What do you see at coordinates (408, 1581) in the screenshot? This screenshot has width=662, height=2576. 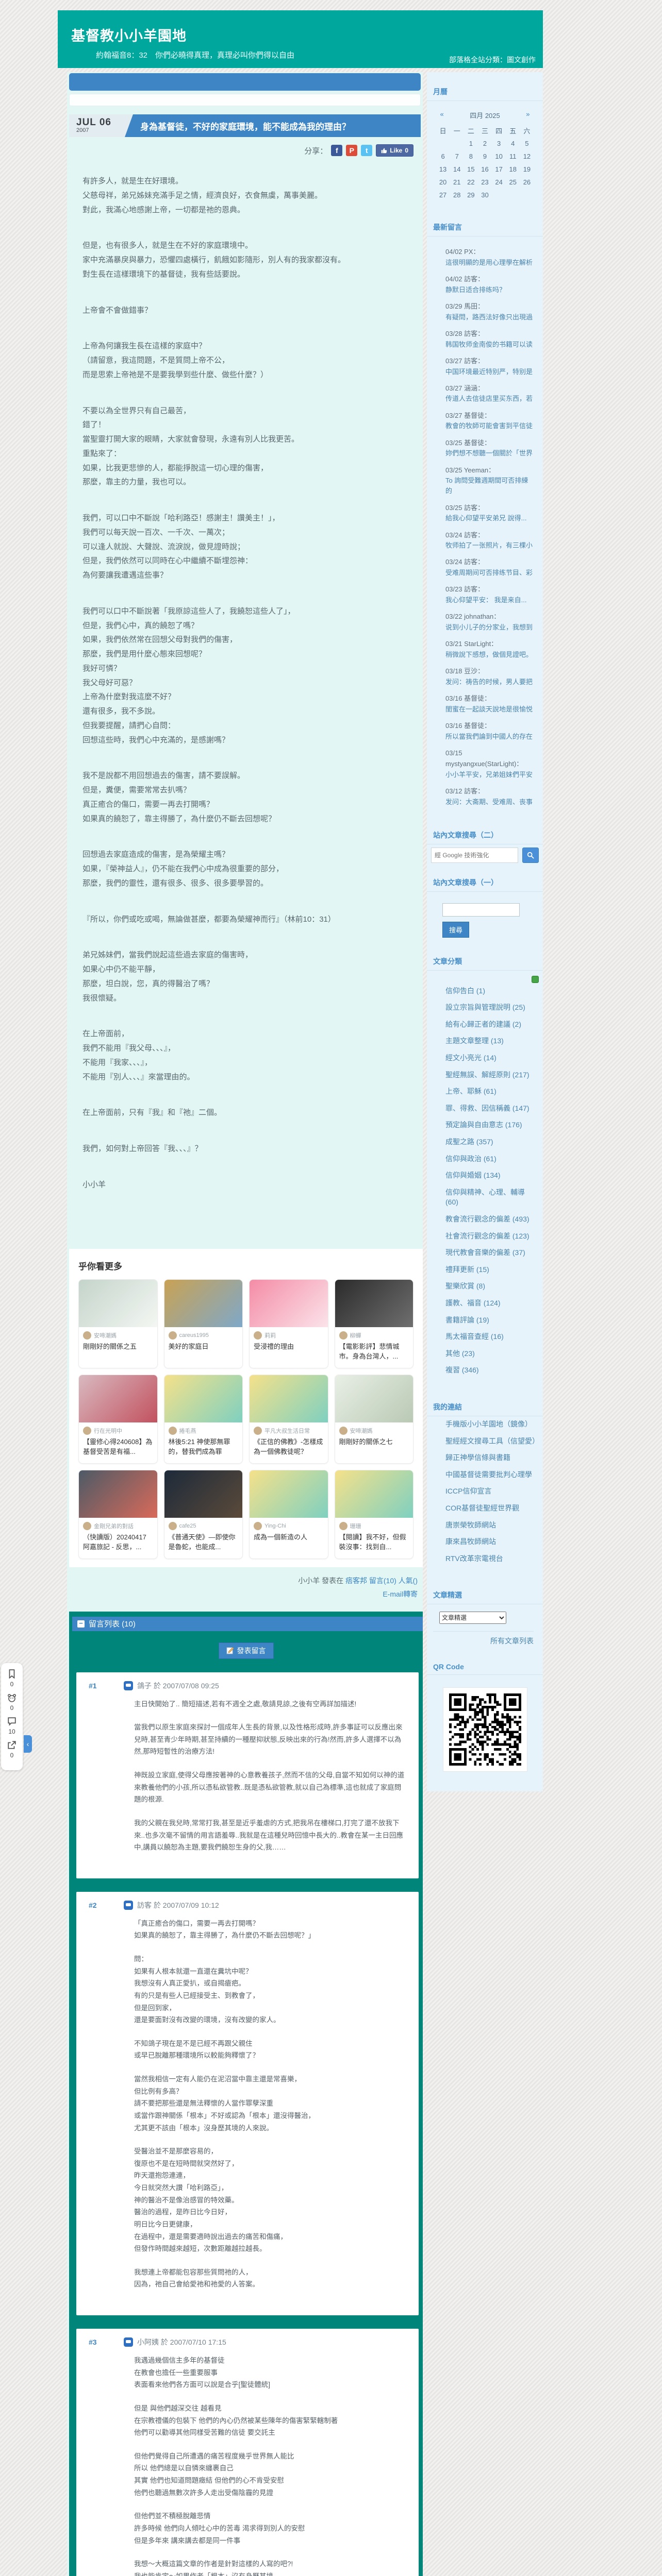 I see `views-count-link: 人氣()` at bounding box center [408, 1581].